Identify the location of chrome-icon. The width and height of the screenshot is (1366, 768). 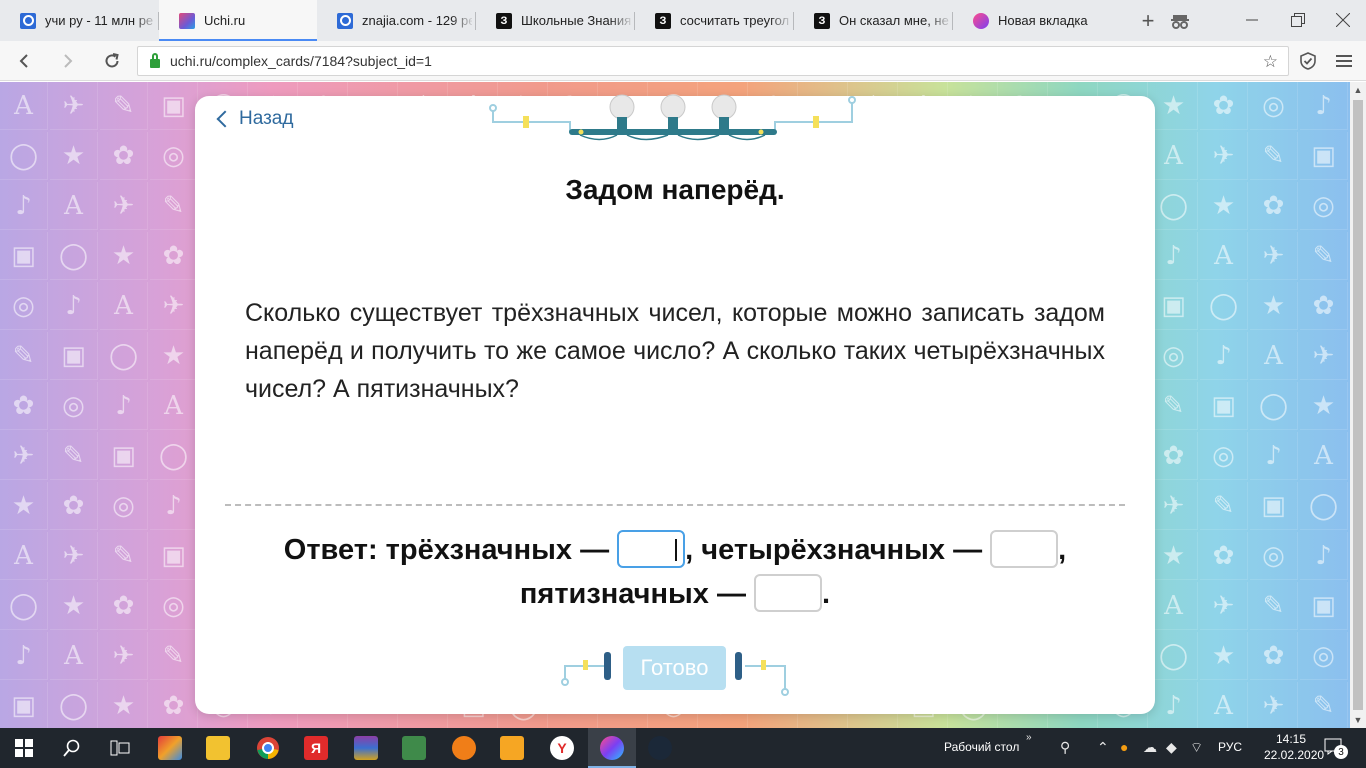
(268, 748).